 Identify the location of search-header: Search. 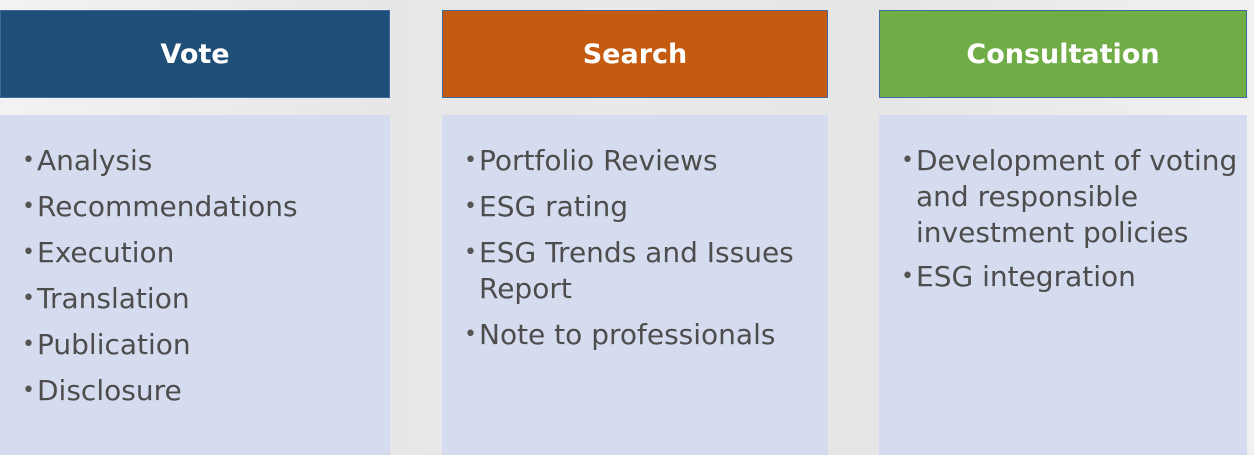
(635, 54).